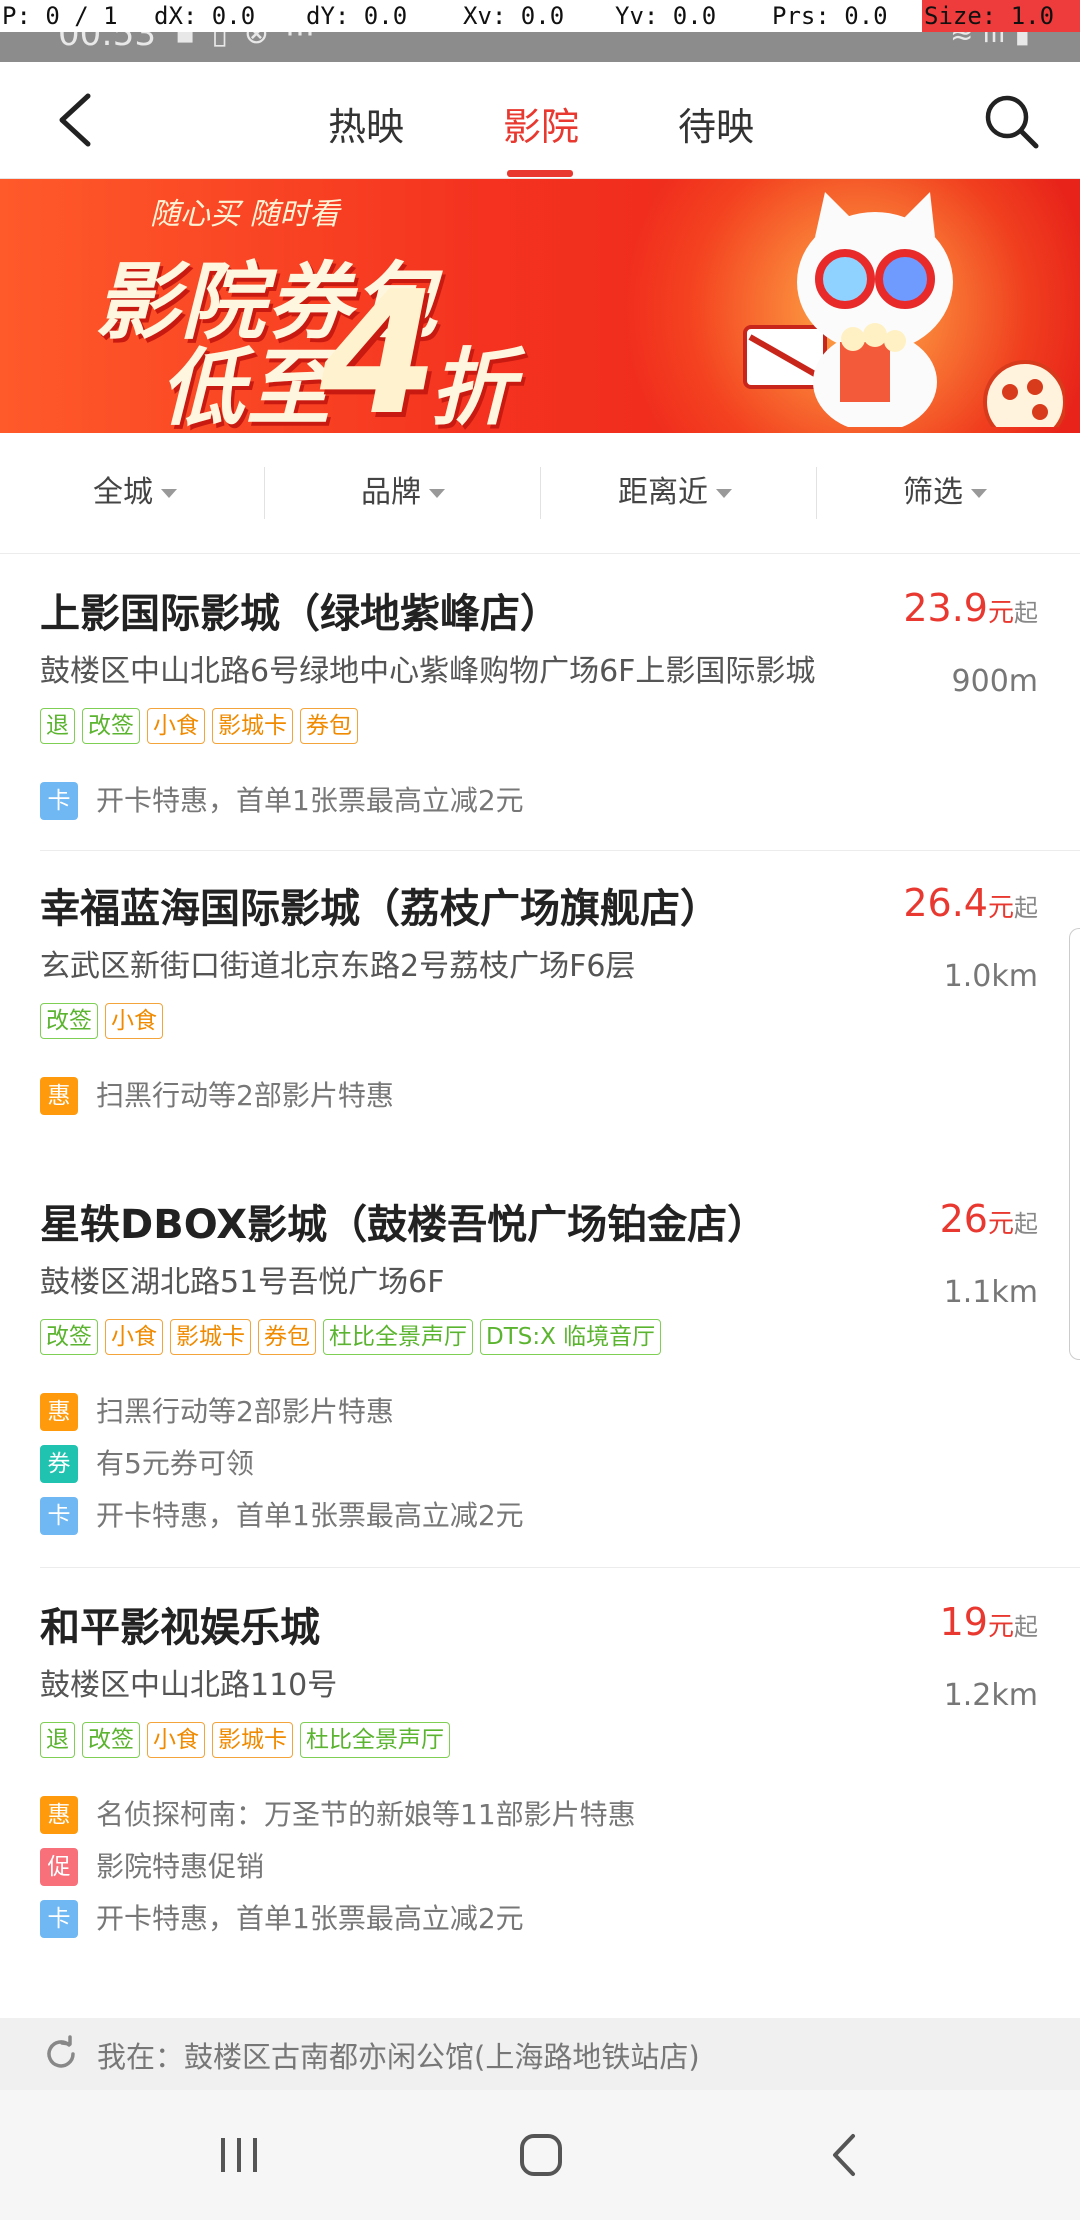 This screenshot has height=2220, width=1080. I want to click on top-header: 热映 影院 待映, so click(540, 120).